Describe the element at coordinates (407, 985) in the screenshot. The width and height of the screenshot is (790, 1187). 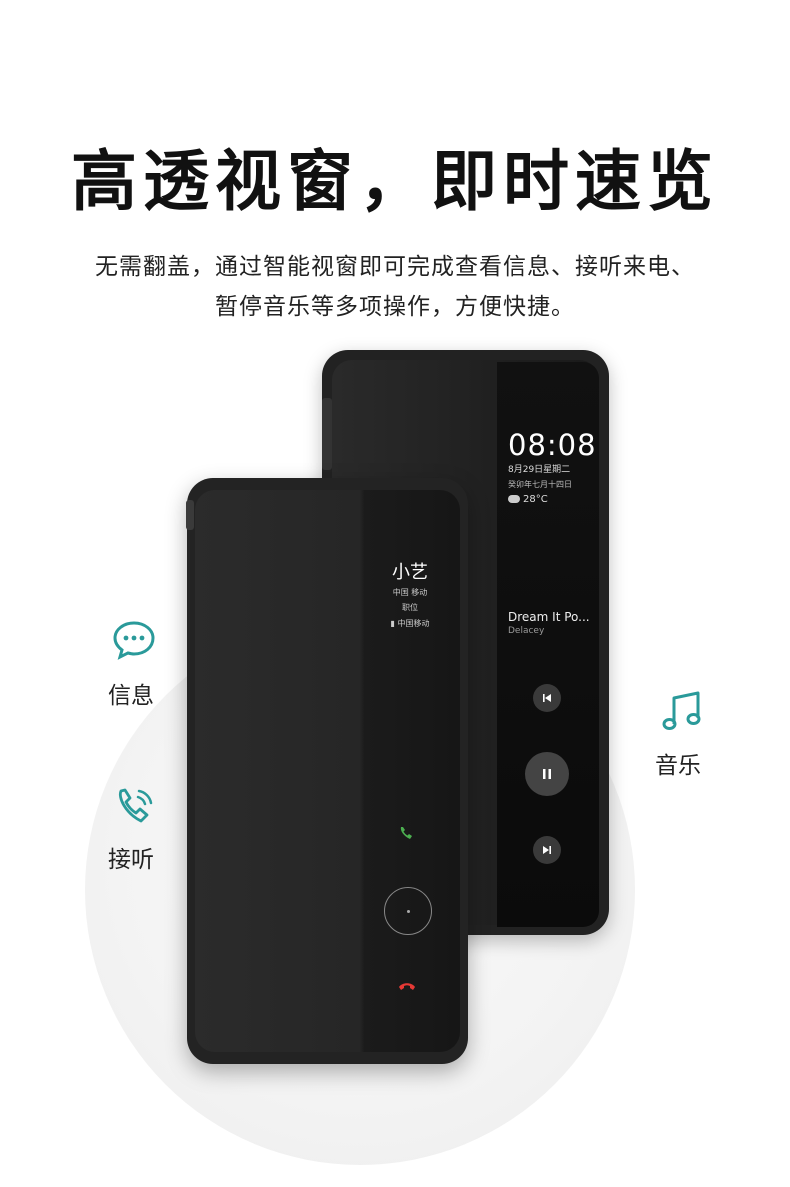
I see `decline-phone-icon` at that location.